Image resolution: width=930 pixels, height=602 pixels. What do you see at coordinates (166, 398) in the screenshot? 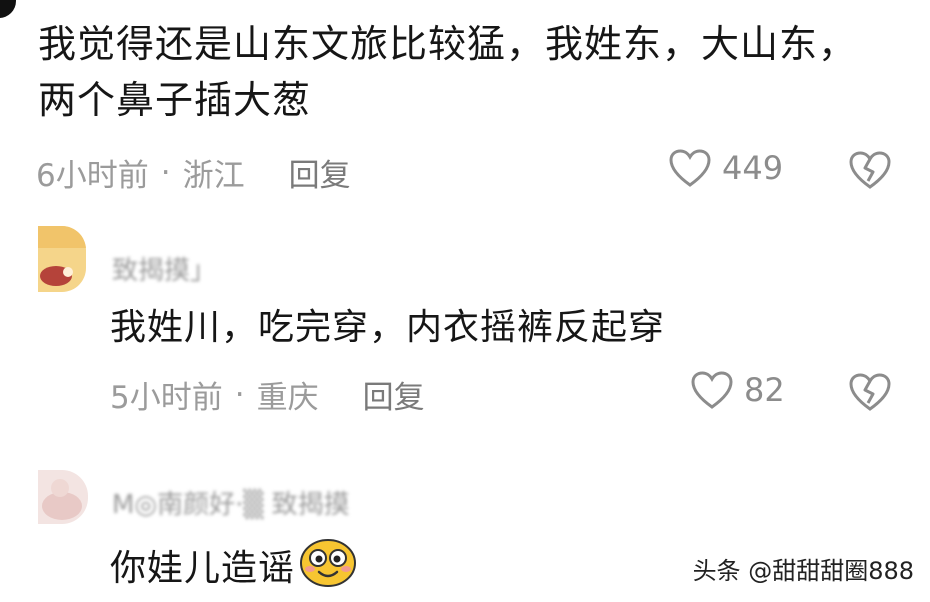
I see `comment-time: 5小时前` at bounding box center [166, 398].